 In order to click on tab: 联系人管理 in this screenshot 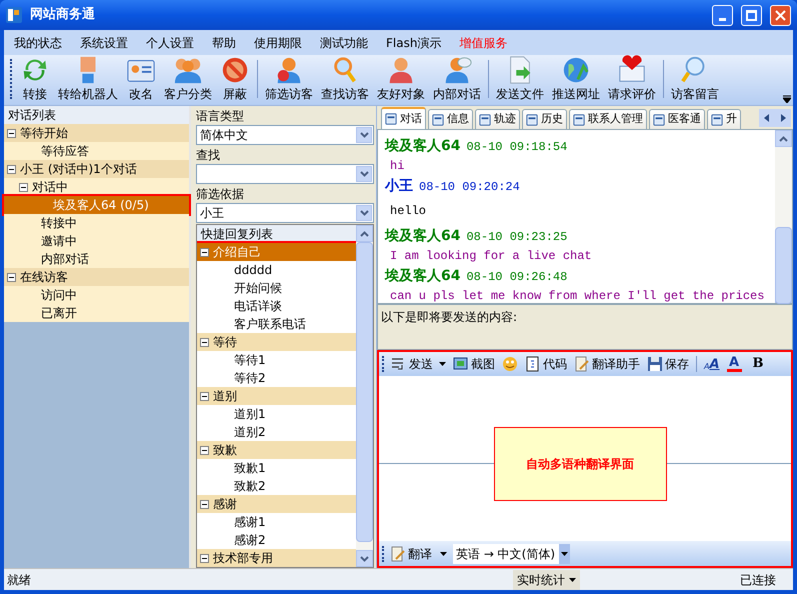, I will do `click(608, 119)`.